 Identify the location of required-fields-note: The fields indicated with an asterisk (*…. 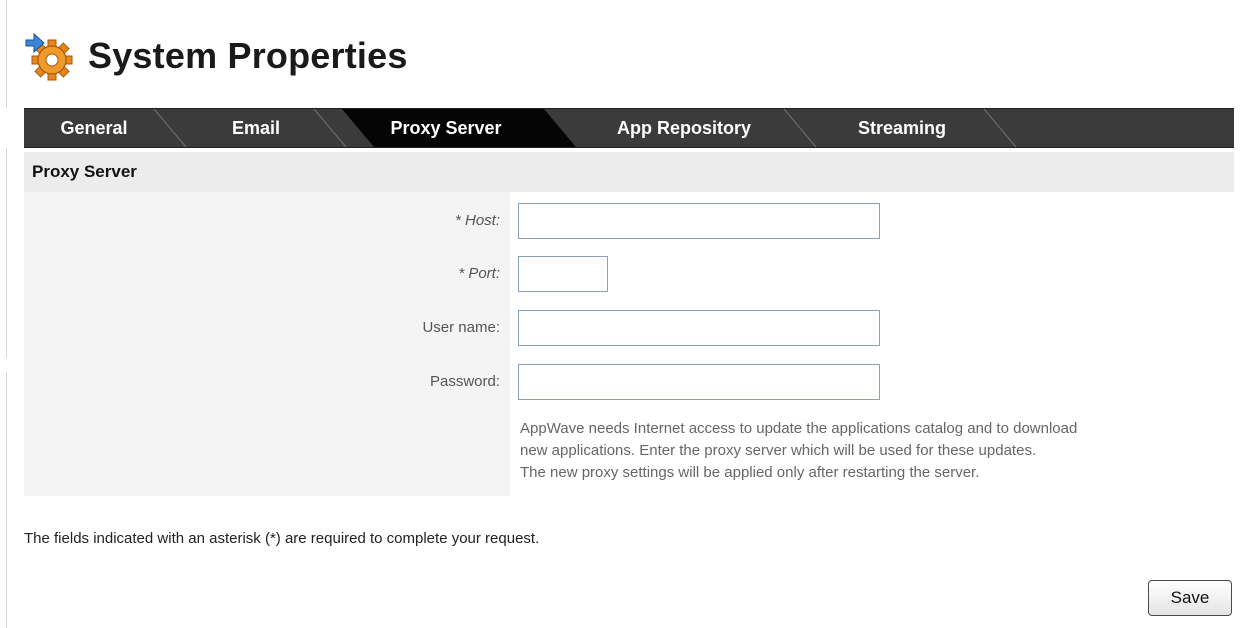
(282, 538).